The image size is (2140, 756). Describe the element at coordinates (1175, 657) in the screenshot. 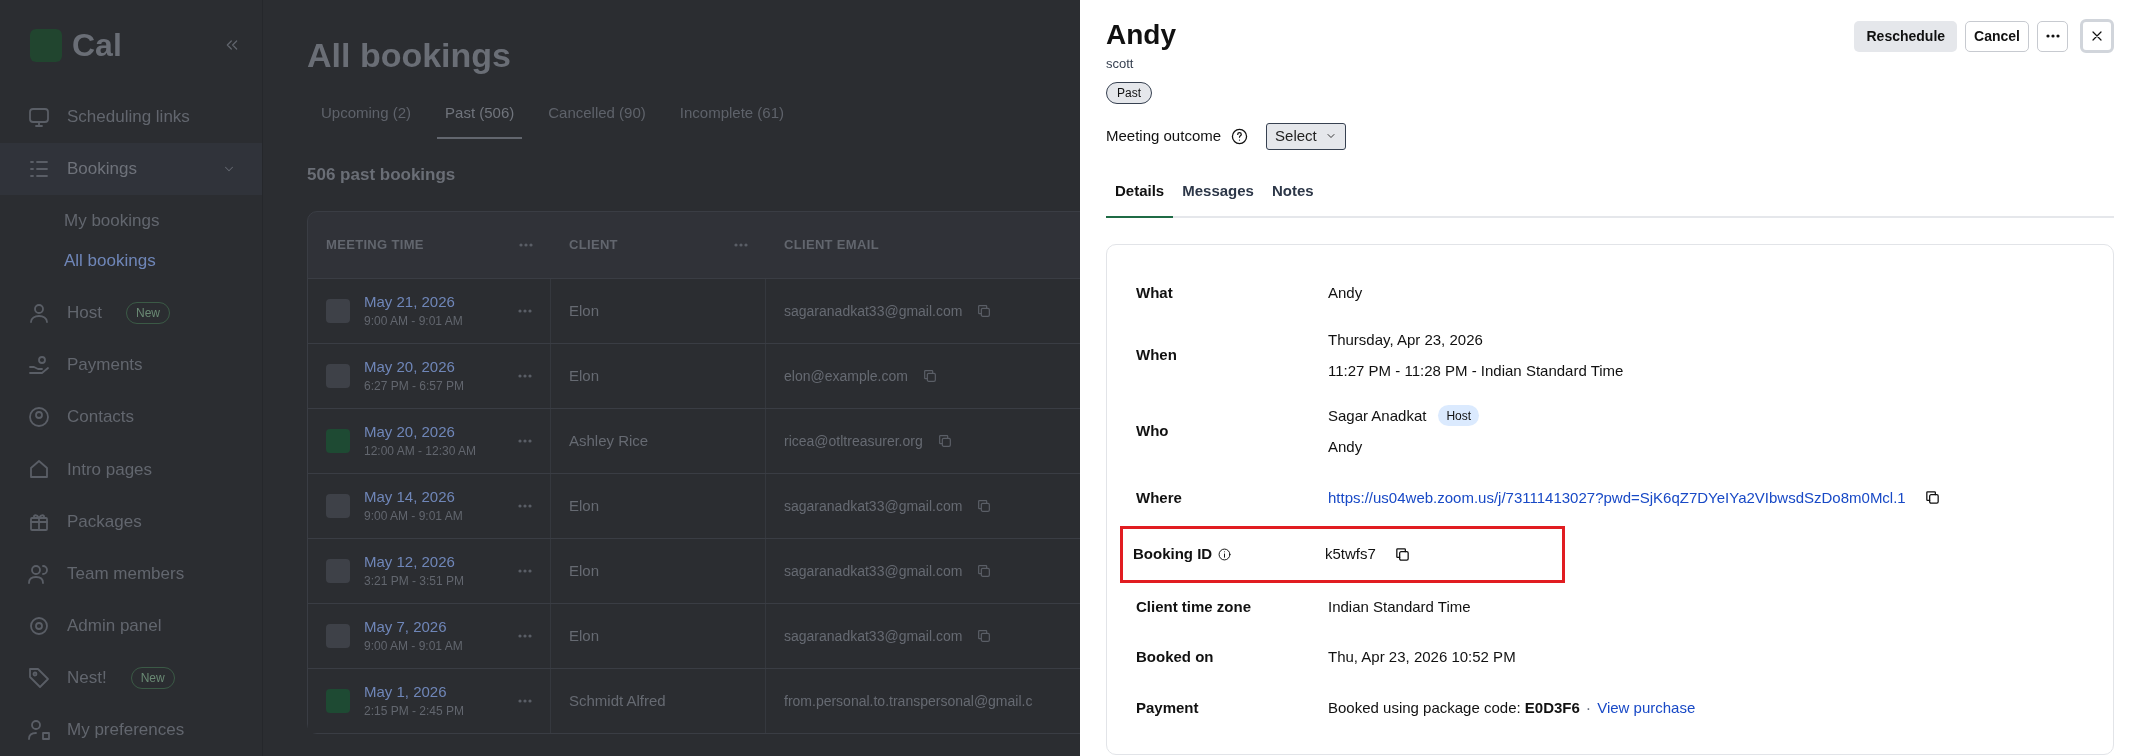

I see `detail-label: Booked on` at that location.